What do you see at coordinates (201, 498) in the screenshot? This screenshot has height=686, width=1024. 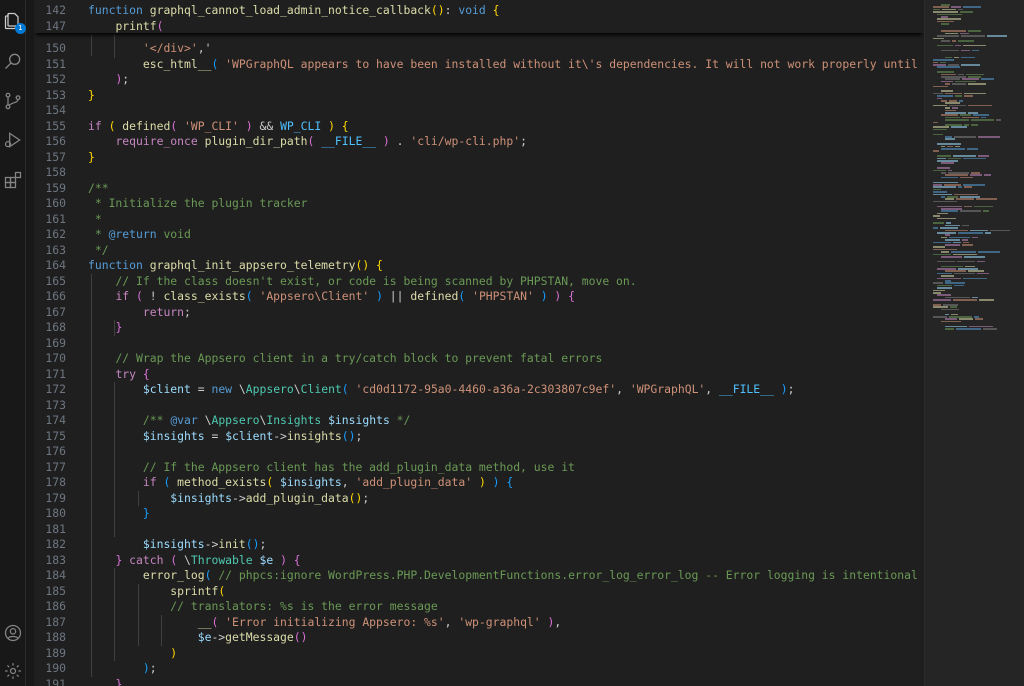 I see `code-token: $insights` at bounding box center [201, 498].